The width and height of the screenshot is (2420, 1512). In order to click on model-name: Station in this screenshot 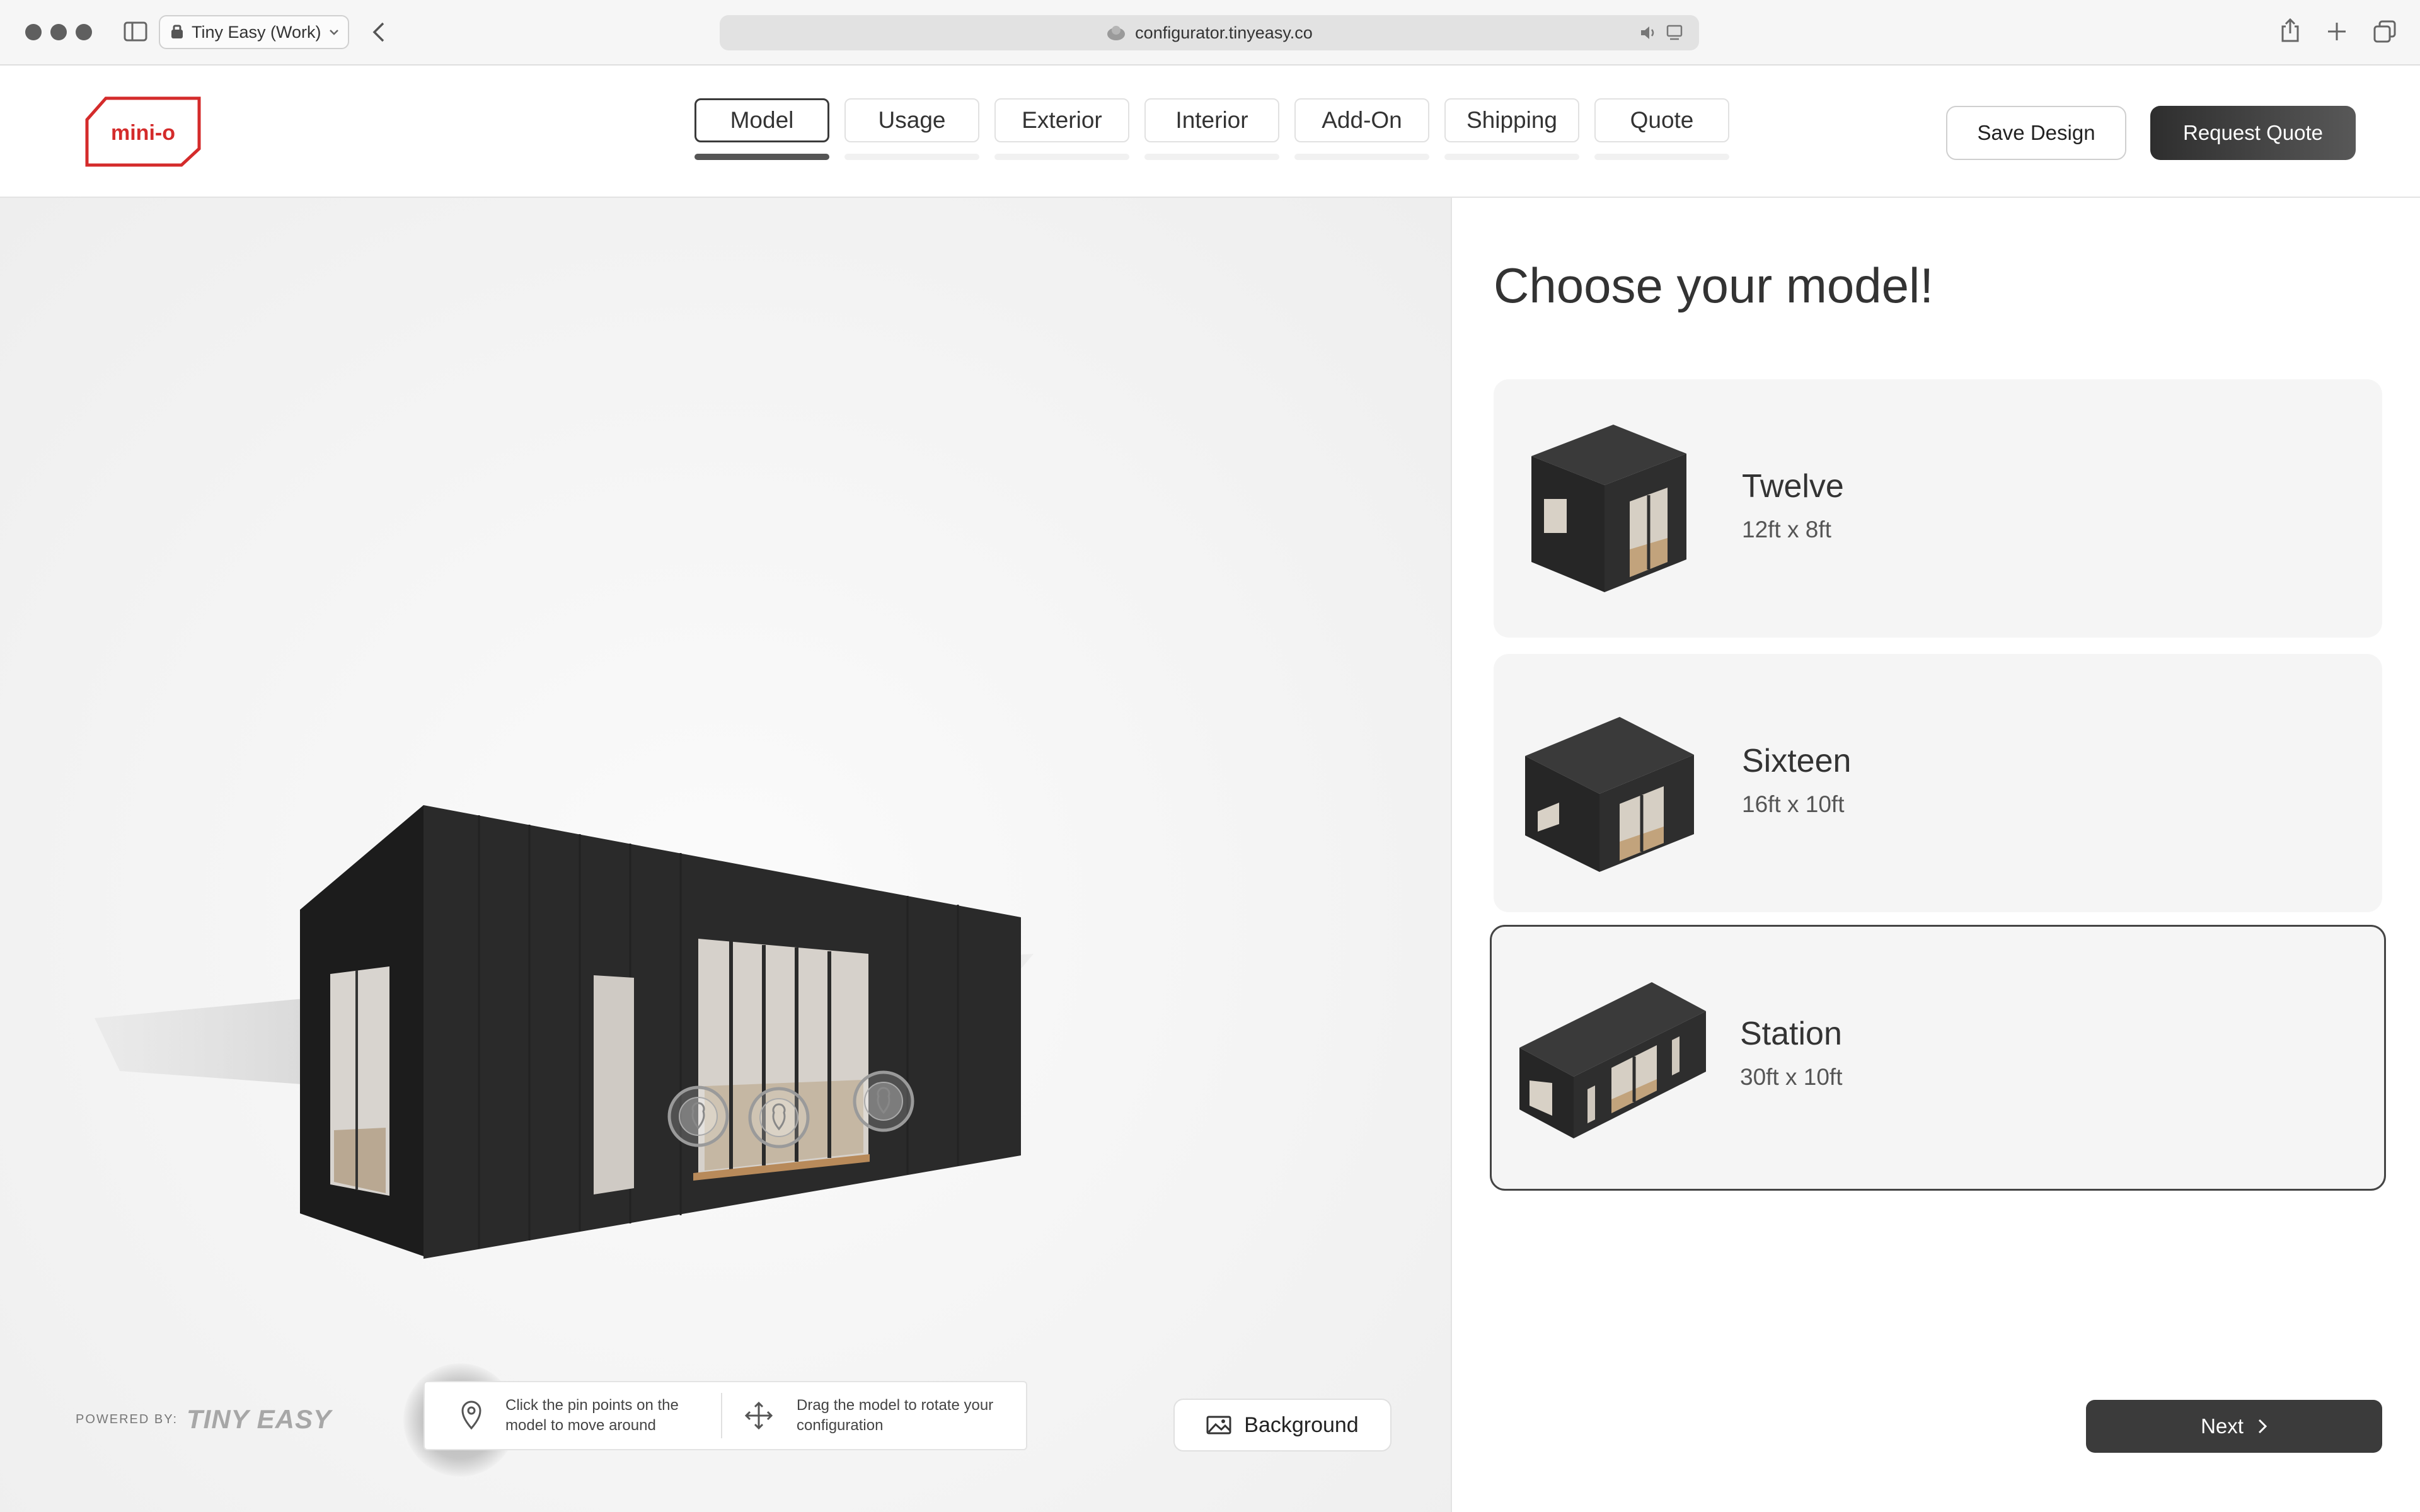, I will do `click(1791, 1034)`.